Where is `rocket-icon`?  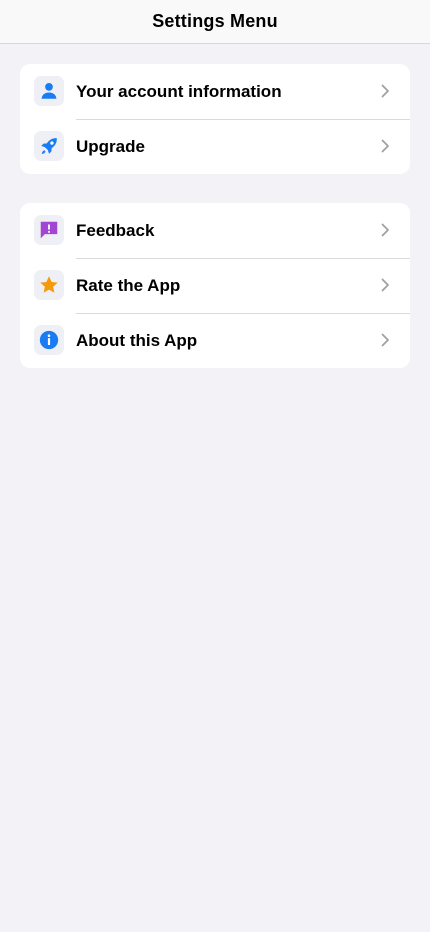 rocket-icon is located at coordinates (49, 146).